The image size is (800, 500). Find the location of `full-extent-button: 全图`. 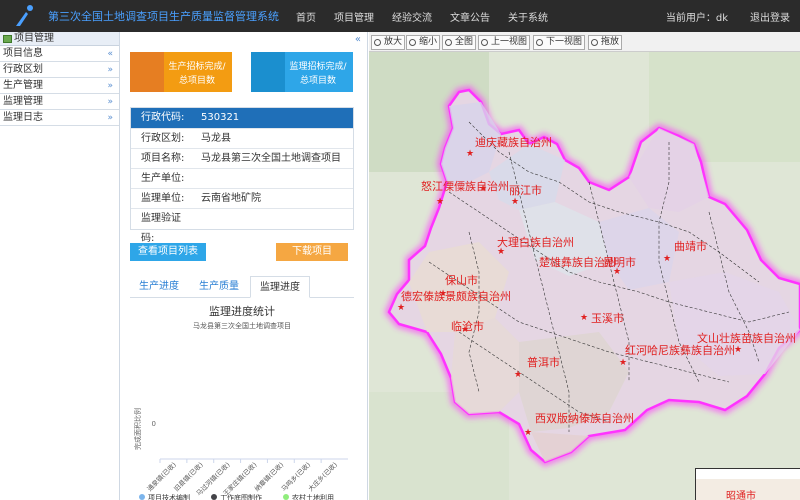

full-extent-button: 全图 is located at coordinates (459, 42).